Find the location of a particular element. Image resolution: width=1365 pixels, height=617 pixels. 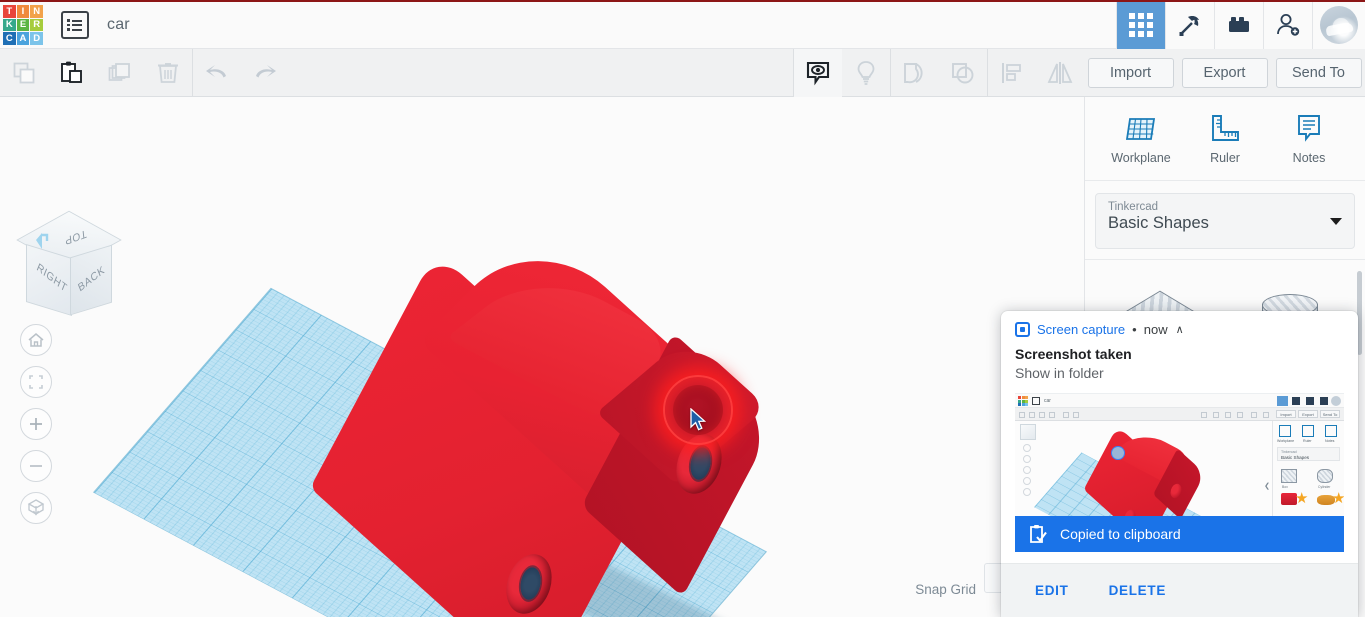

home-view-button is located at coordinates (36, 340).